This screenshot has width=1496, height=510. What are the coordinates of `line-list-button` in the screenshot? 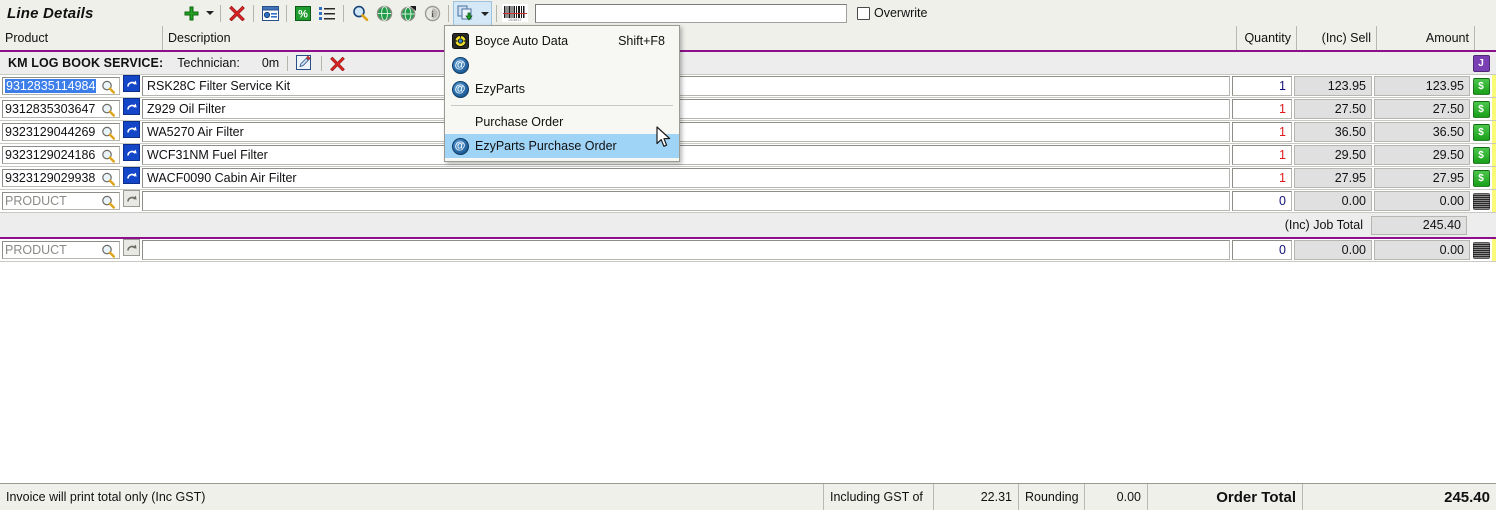 It's located at (327, 13).